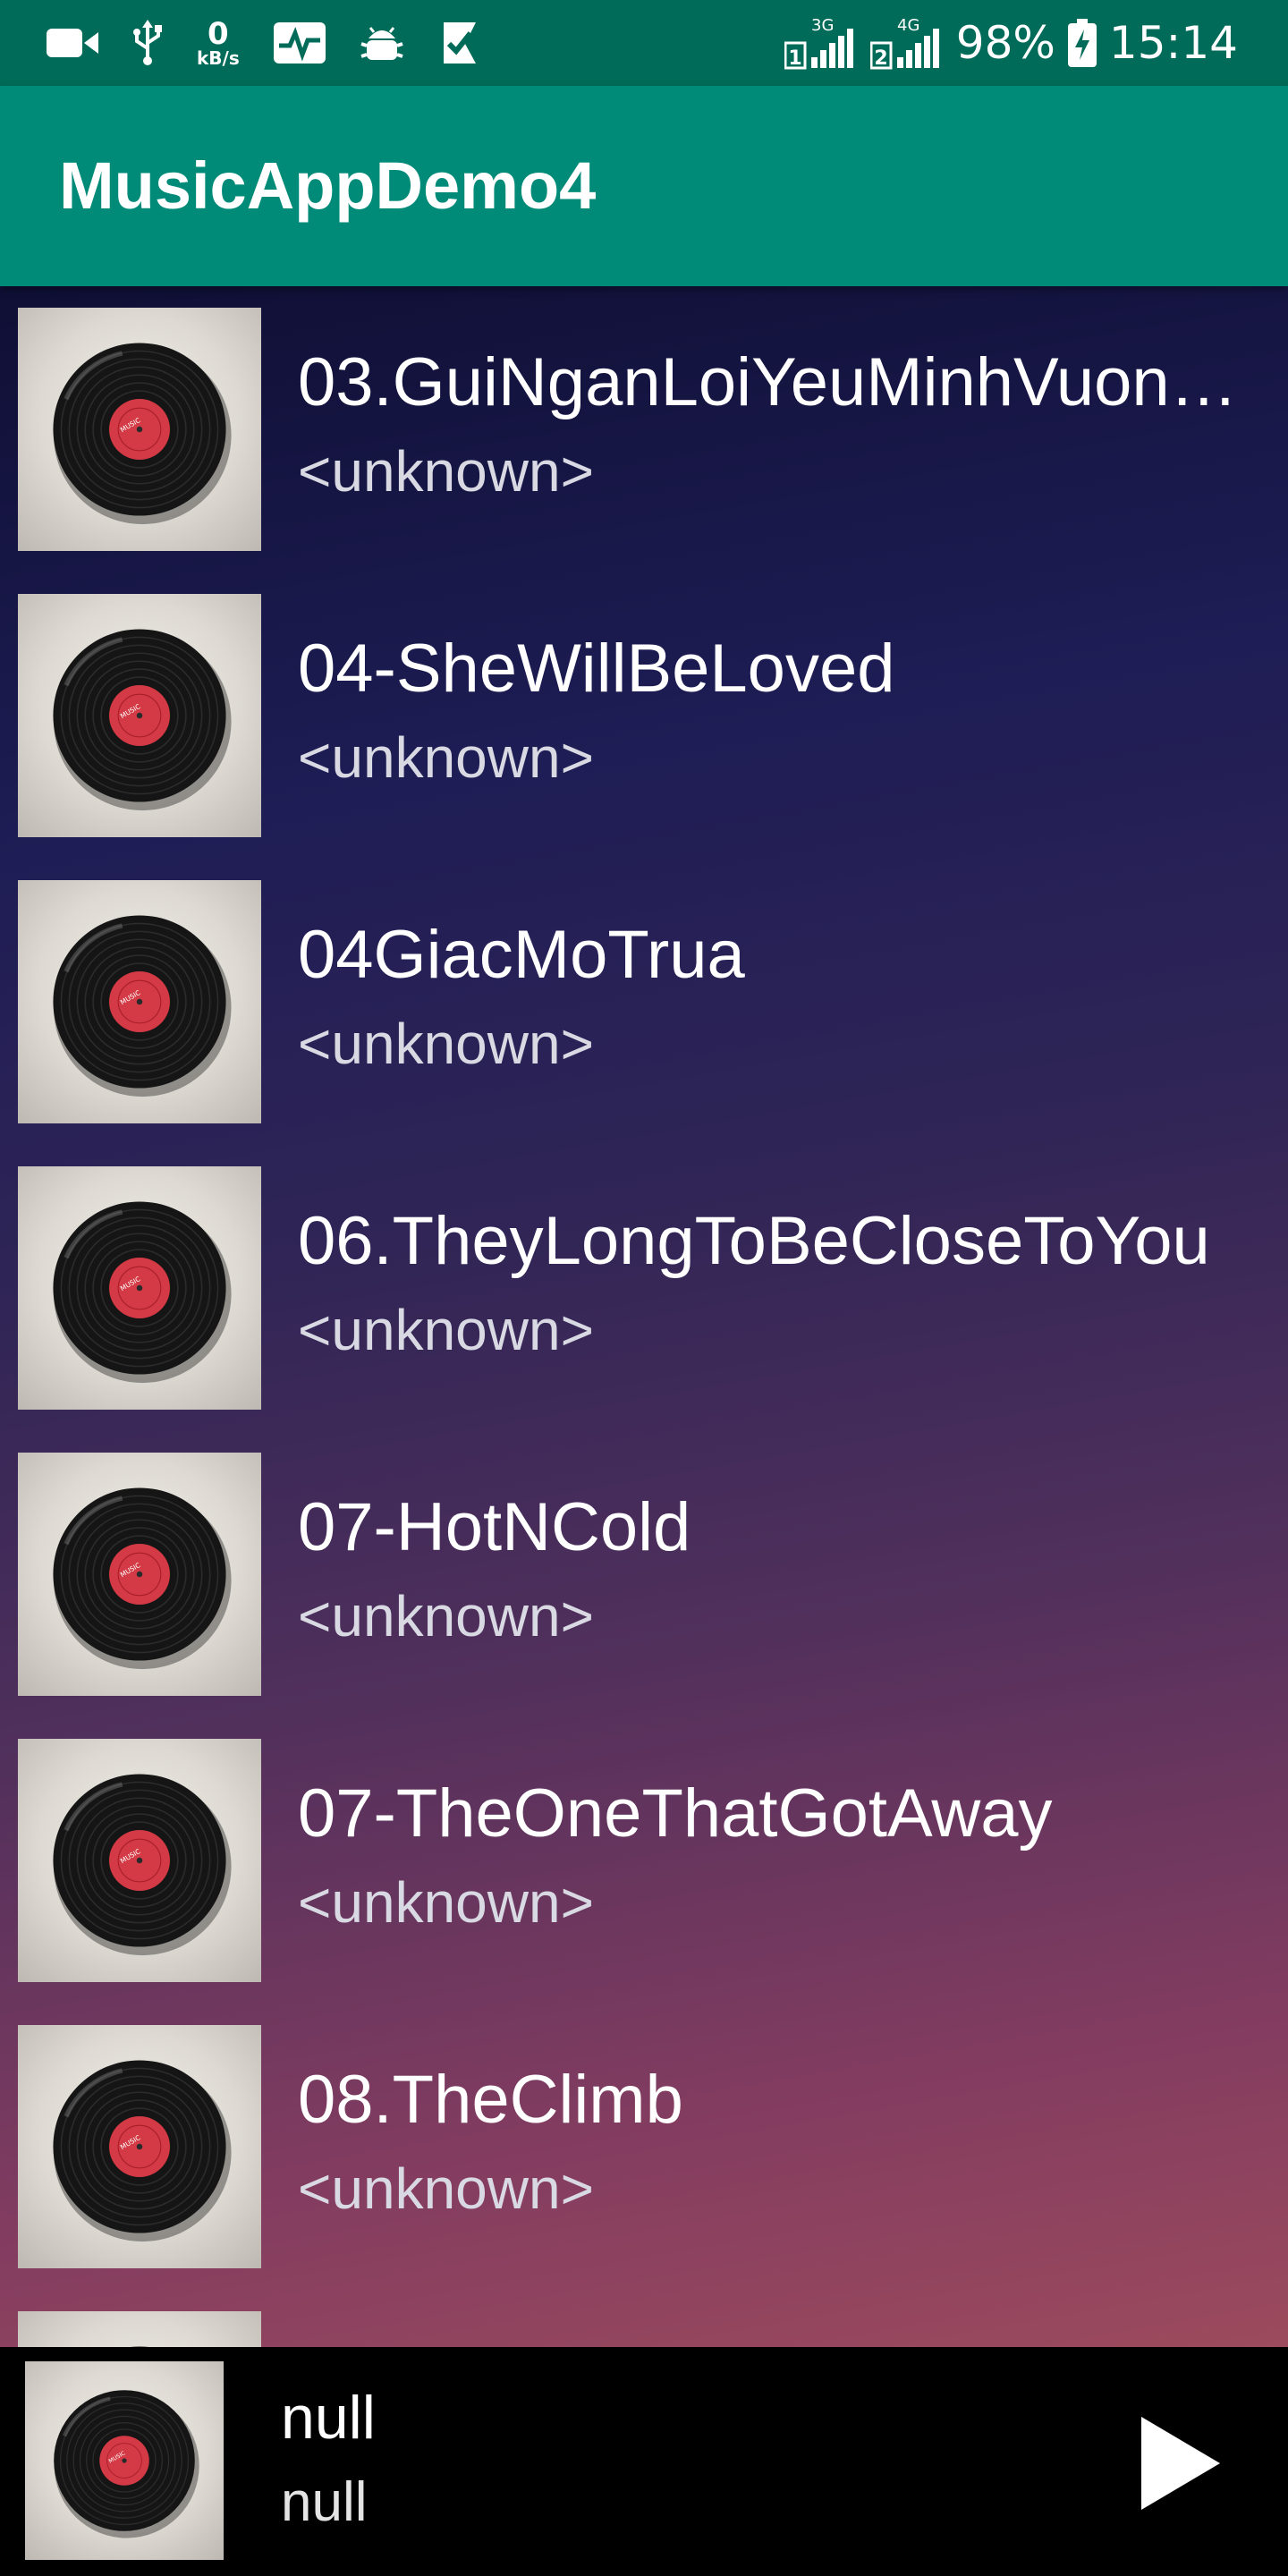 This screenshot has width=1288, height=2576. Describe the element at coordinates (781, 382) in the screenshot. I see `song-title: 03.GuiNganLoiYeuMinhVuongDuyenPhan` at that location.